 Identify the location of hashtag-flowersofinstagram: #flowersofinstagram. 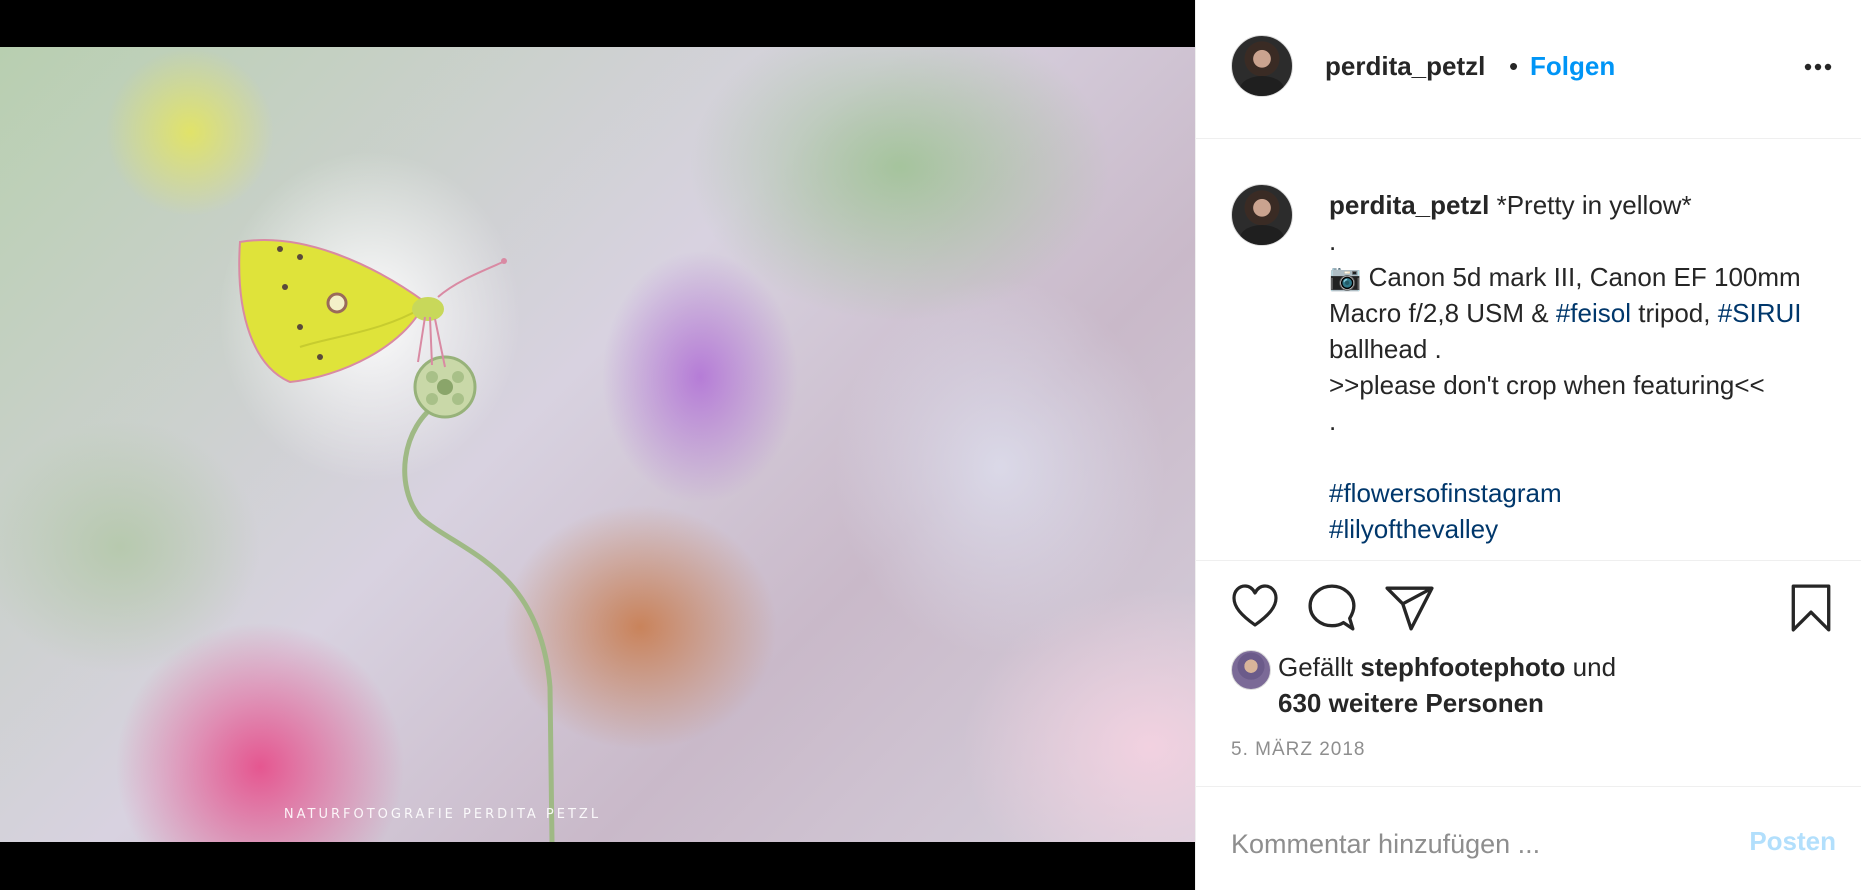
(1445, 493).